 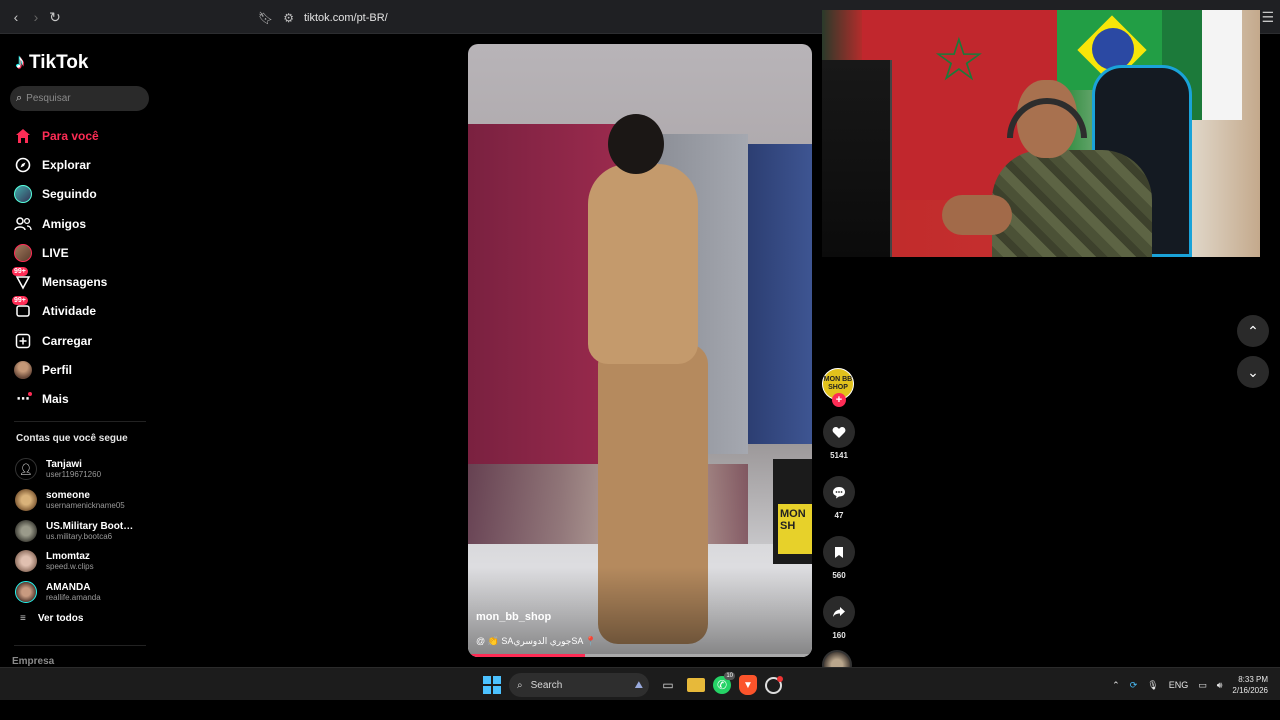 What do you see at coordinates (346, 18) in the screenshot?
I see `url-text: tiktok.com/pt-BR/` at bounding box center [346, 18].